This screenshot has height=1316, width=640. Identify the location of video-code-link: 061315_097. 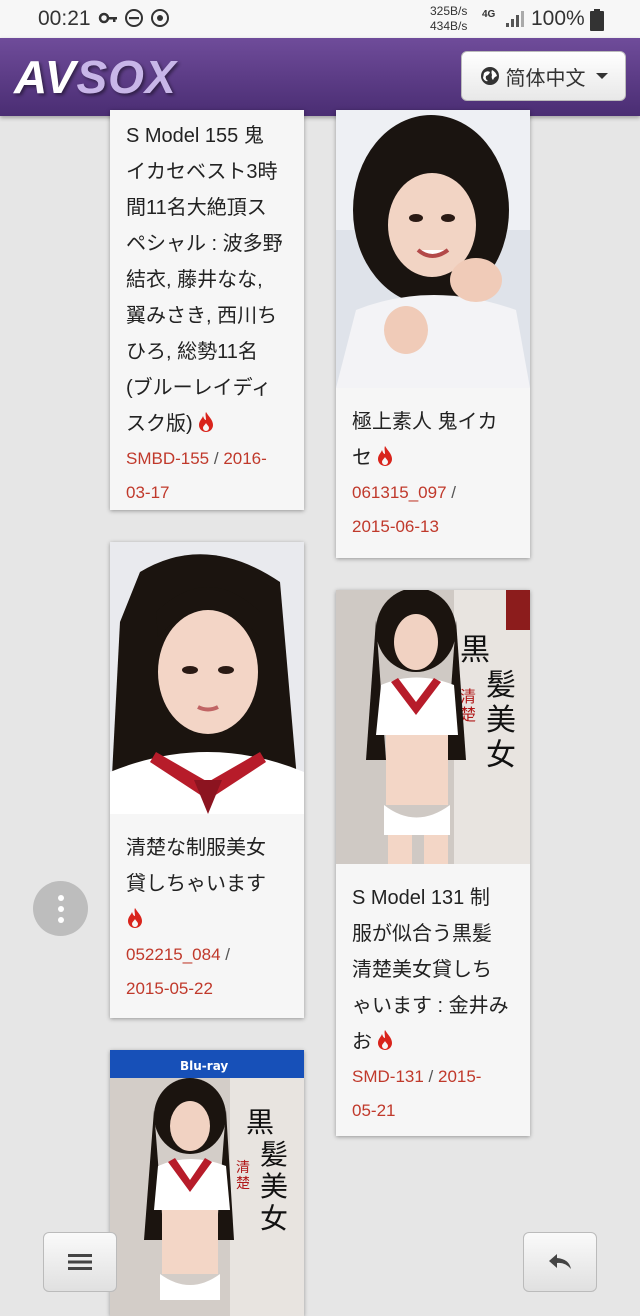
(399, 492).